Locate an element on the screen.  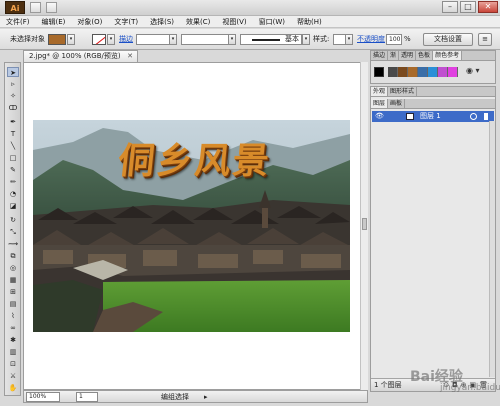
tab-gradient: 渐 is located at coordinates (394, 55).